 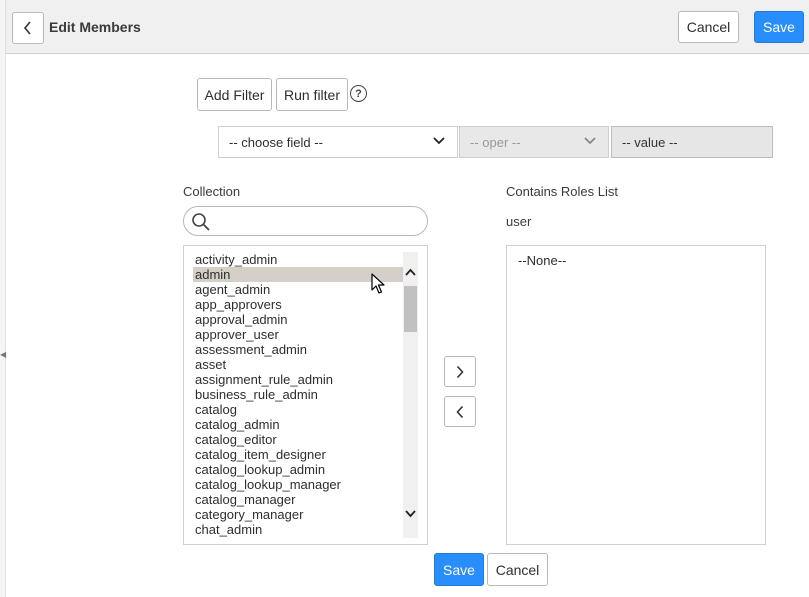 I want to click on remove-from-roles-button, so click(x=460, y=411).